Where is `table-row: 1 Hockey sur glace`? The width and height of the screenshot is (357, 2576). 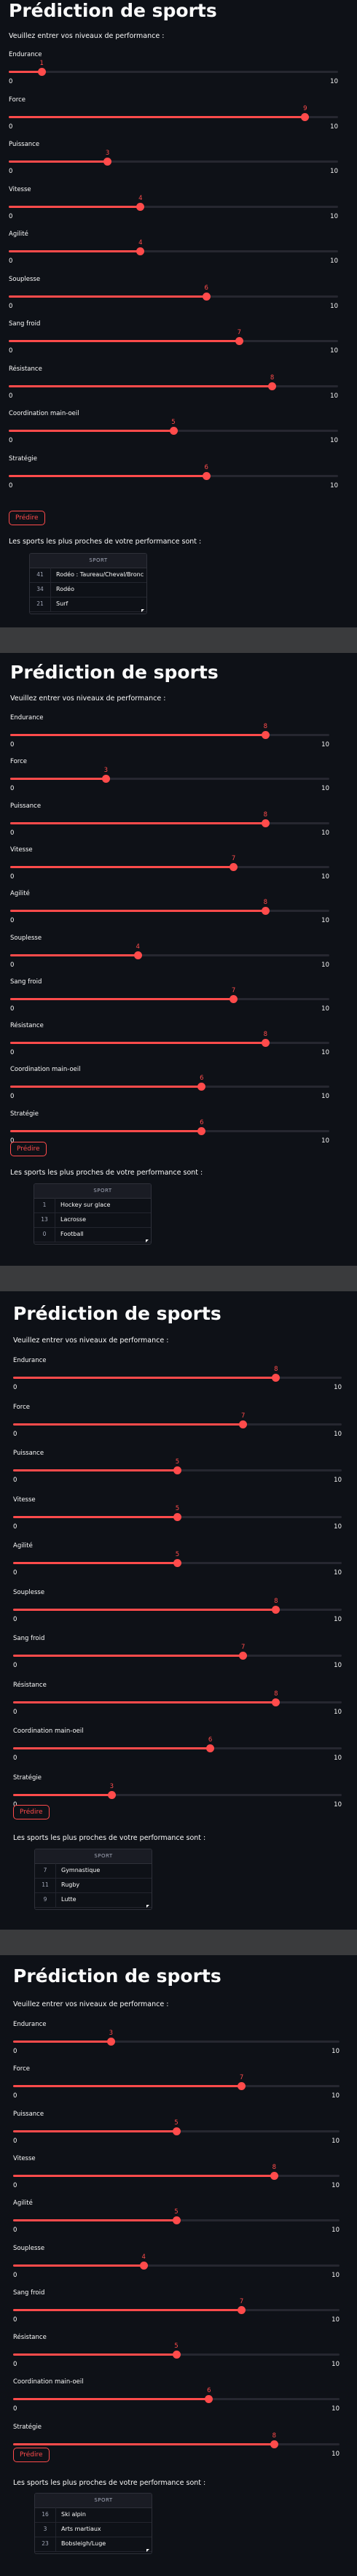
table-row: 1 Hockey sur glace is located at coordinates (92, 1205).